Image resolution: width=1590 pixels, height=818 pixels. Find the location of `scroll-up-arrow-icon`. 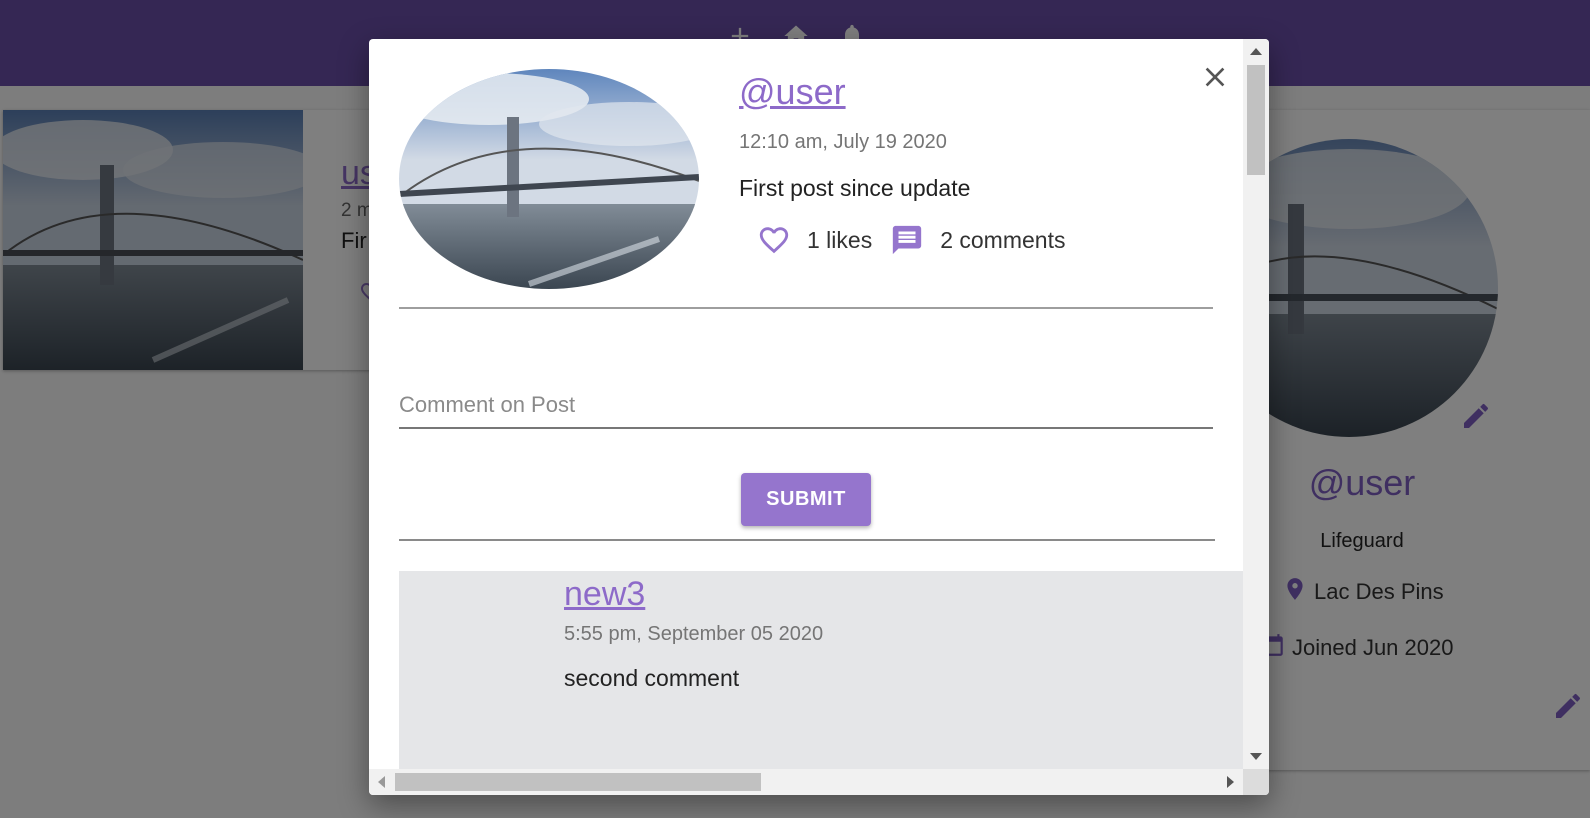

scroll-up-arrow-icon is located at coordinates (1256, 51).